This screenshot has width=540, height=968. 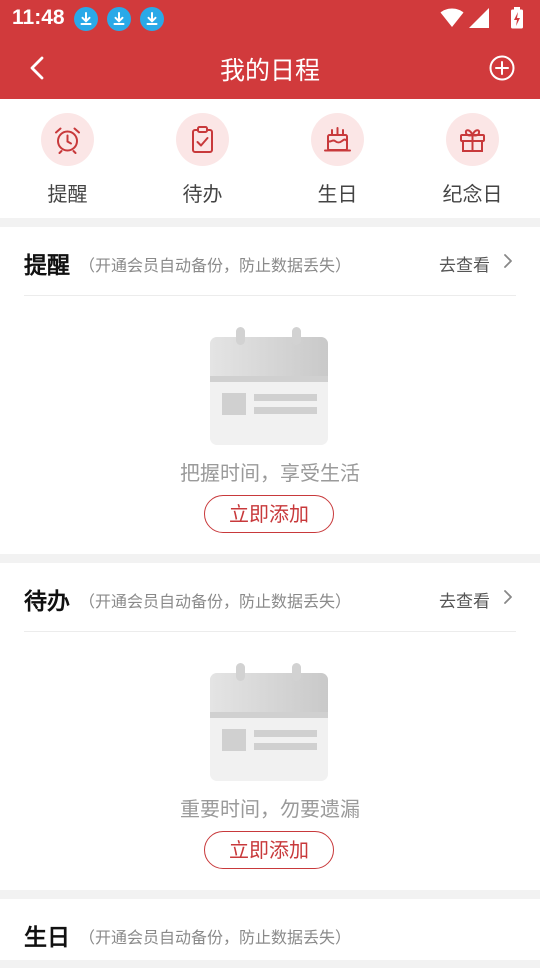 I want to click on section-title: 生日, so click(x=47, y=938).